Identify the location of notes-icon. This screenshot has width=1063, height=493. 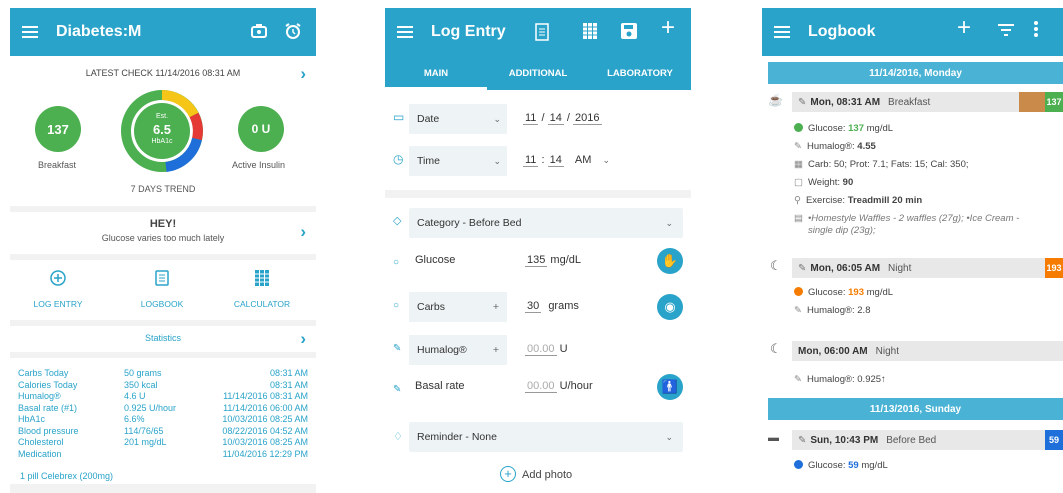
(542, 33).